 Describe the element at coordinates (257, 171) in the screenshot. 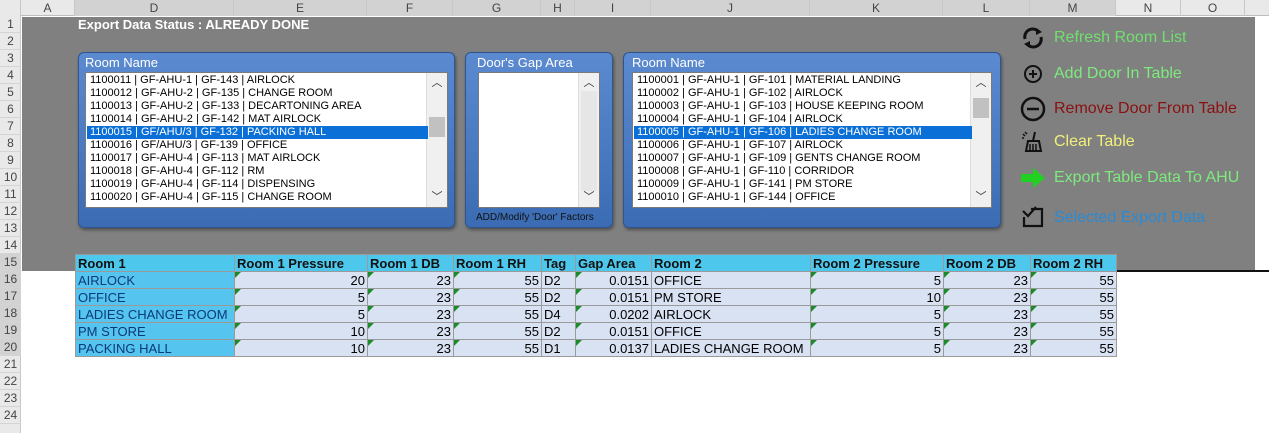

I see `list-item: 1100018 | GF-AHU-4 | GF-112 | RM` at that location.